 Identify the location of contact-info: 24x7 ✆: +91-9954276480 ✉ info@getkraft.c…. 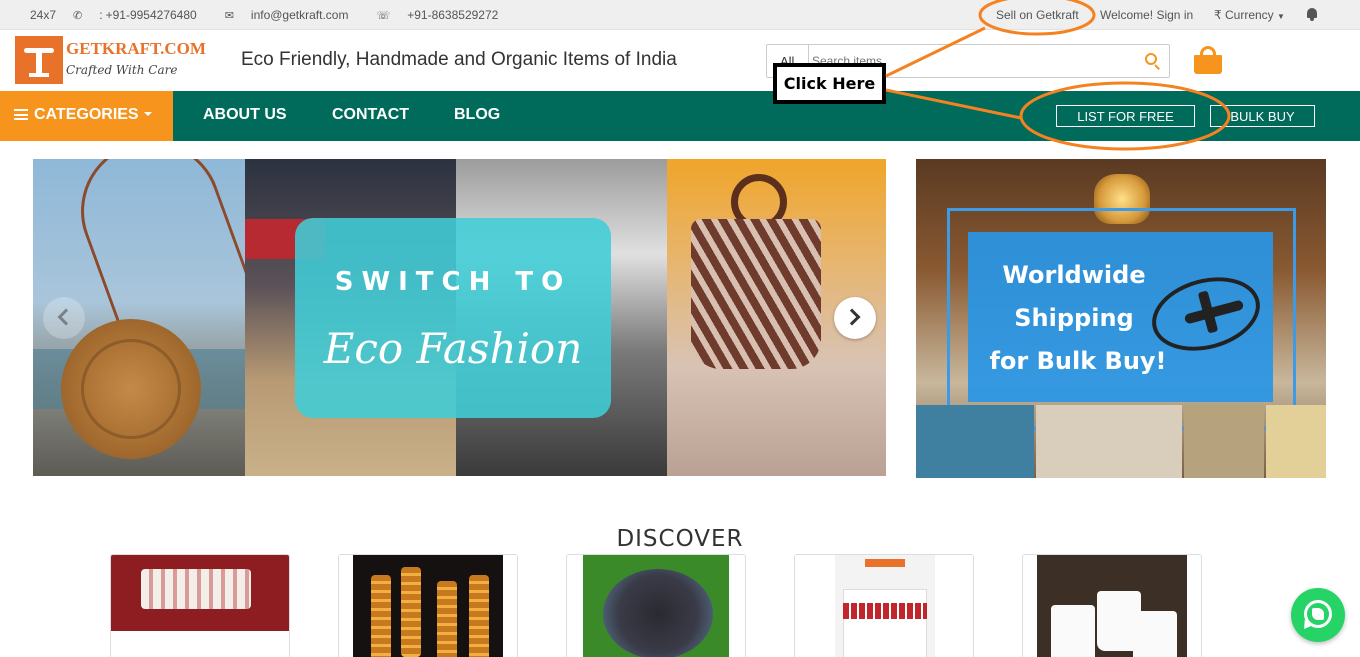
(278, 15).